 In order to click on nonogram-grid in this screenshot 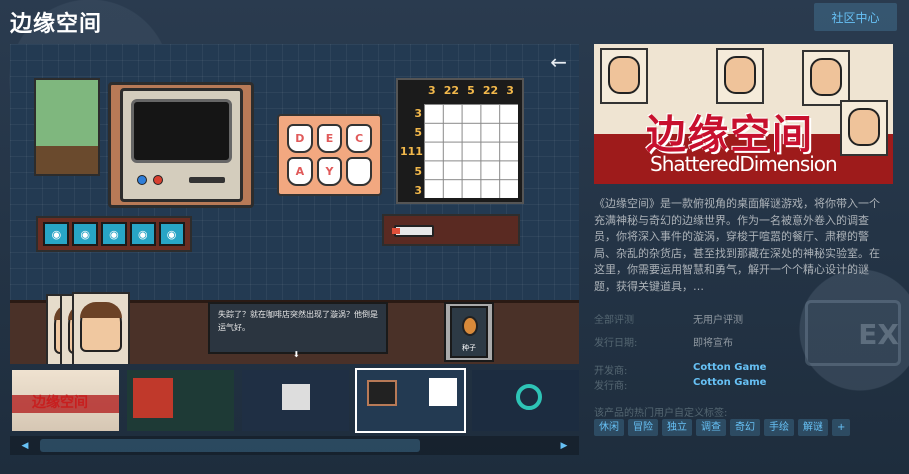, I will do `click(471, 151)`.